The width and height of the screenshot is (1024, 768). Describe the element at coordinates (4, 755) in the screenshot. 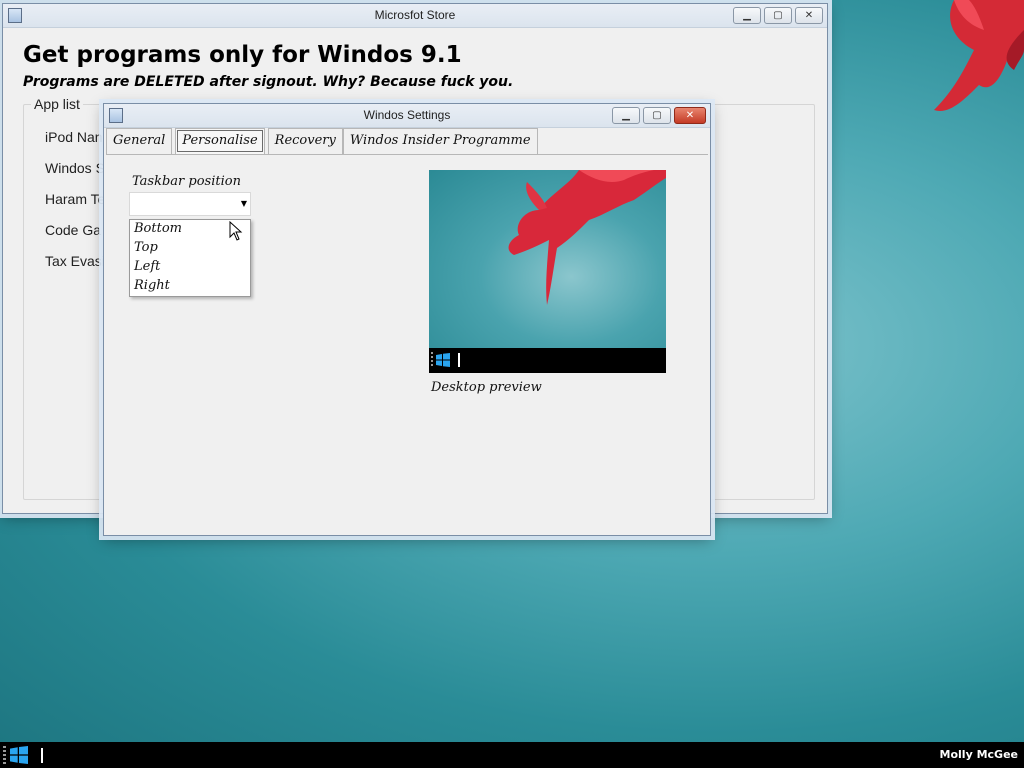

I see `taskbar-grip` at that location.